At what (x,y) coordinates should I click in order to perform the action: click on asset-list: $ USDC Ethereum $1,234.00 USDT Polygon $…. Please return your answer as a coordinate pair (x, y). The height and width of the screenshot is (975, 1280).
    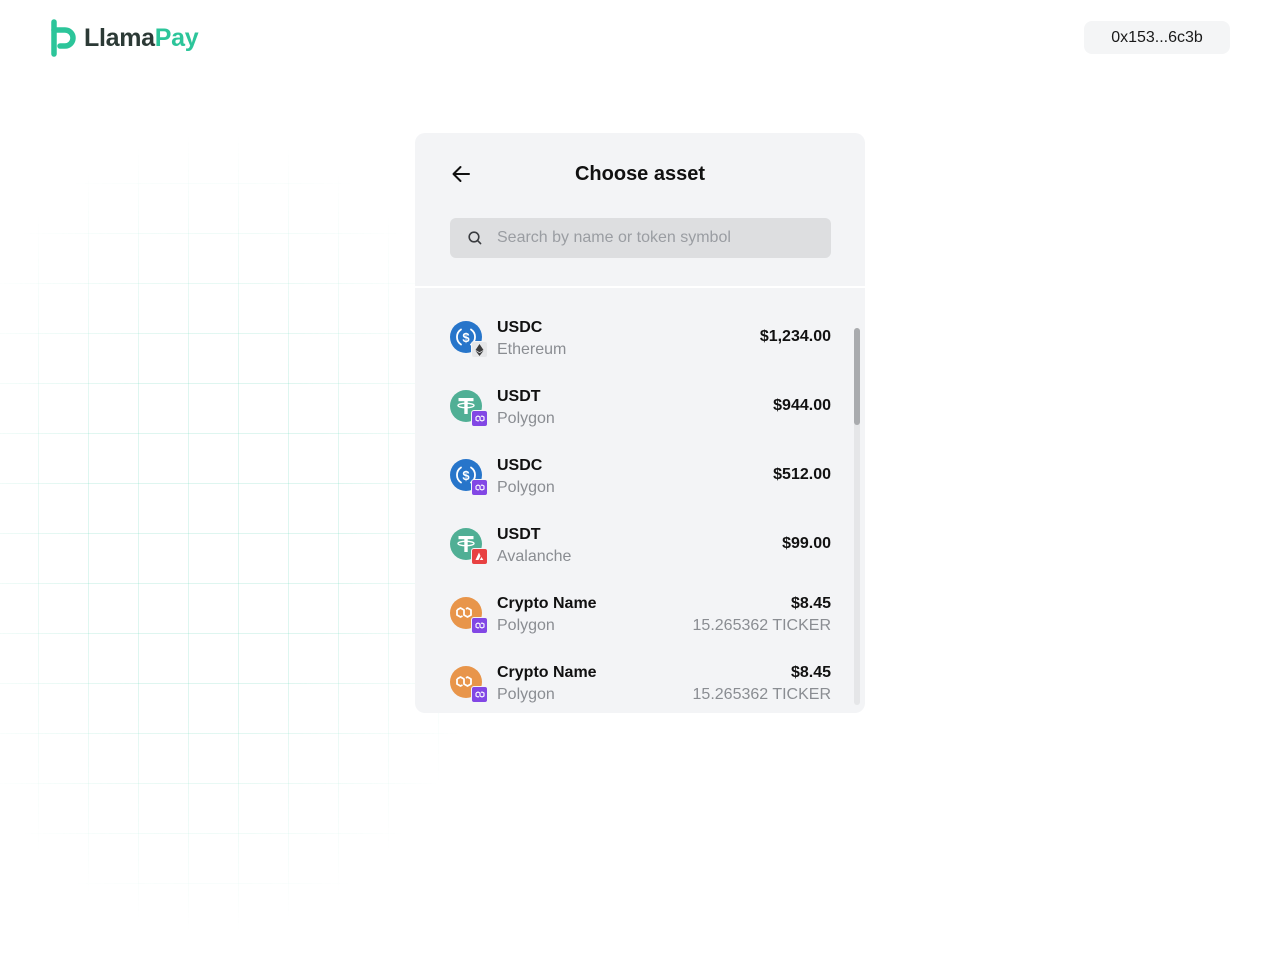
    Looking at the image, I should click on (640, 508).